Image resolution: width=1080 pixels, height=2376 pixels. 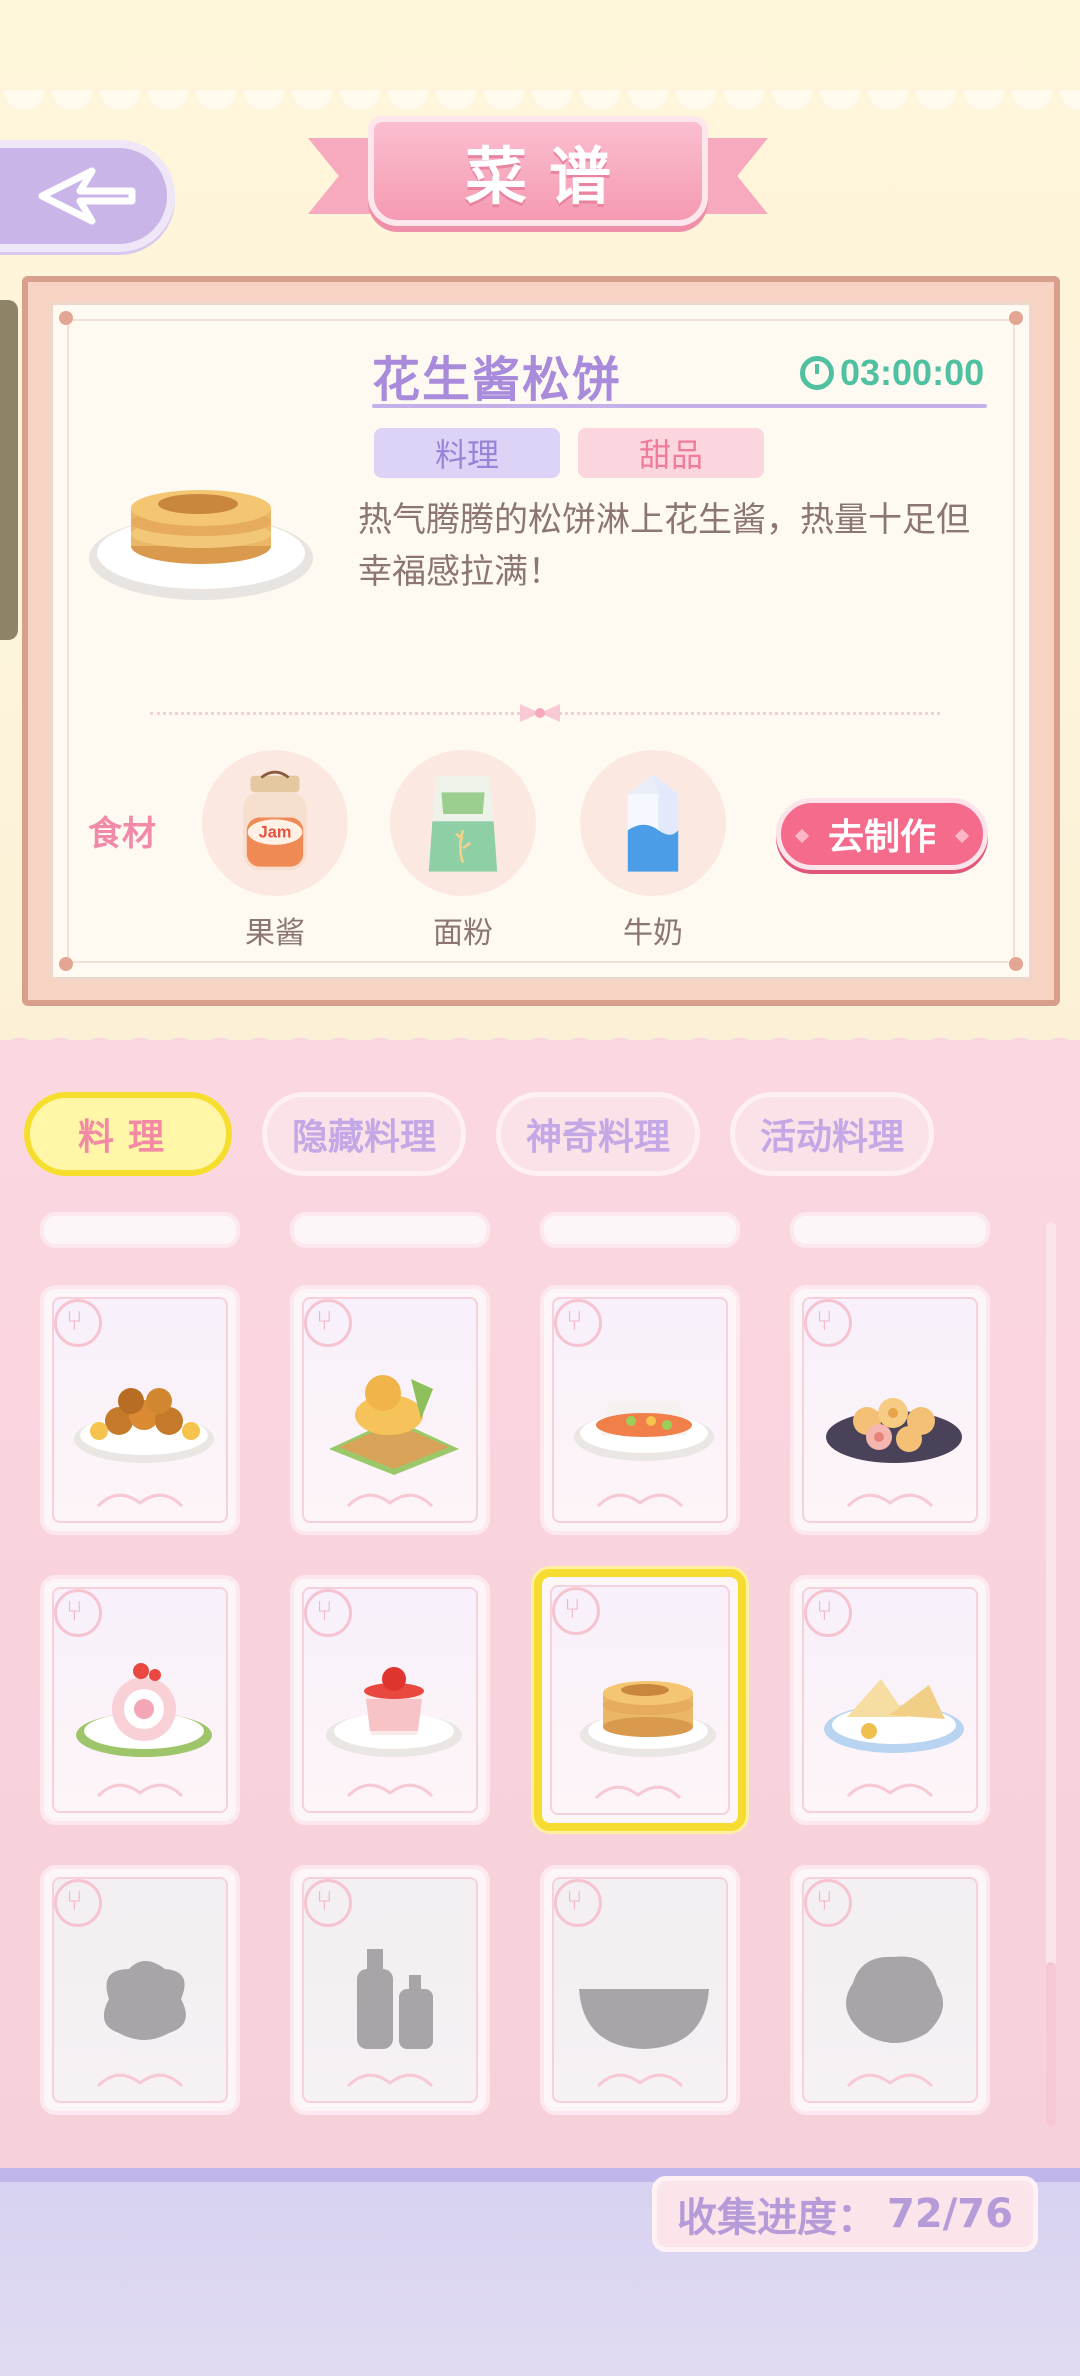 I want to click on side-tab-strip, so click(x=9, y=470).